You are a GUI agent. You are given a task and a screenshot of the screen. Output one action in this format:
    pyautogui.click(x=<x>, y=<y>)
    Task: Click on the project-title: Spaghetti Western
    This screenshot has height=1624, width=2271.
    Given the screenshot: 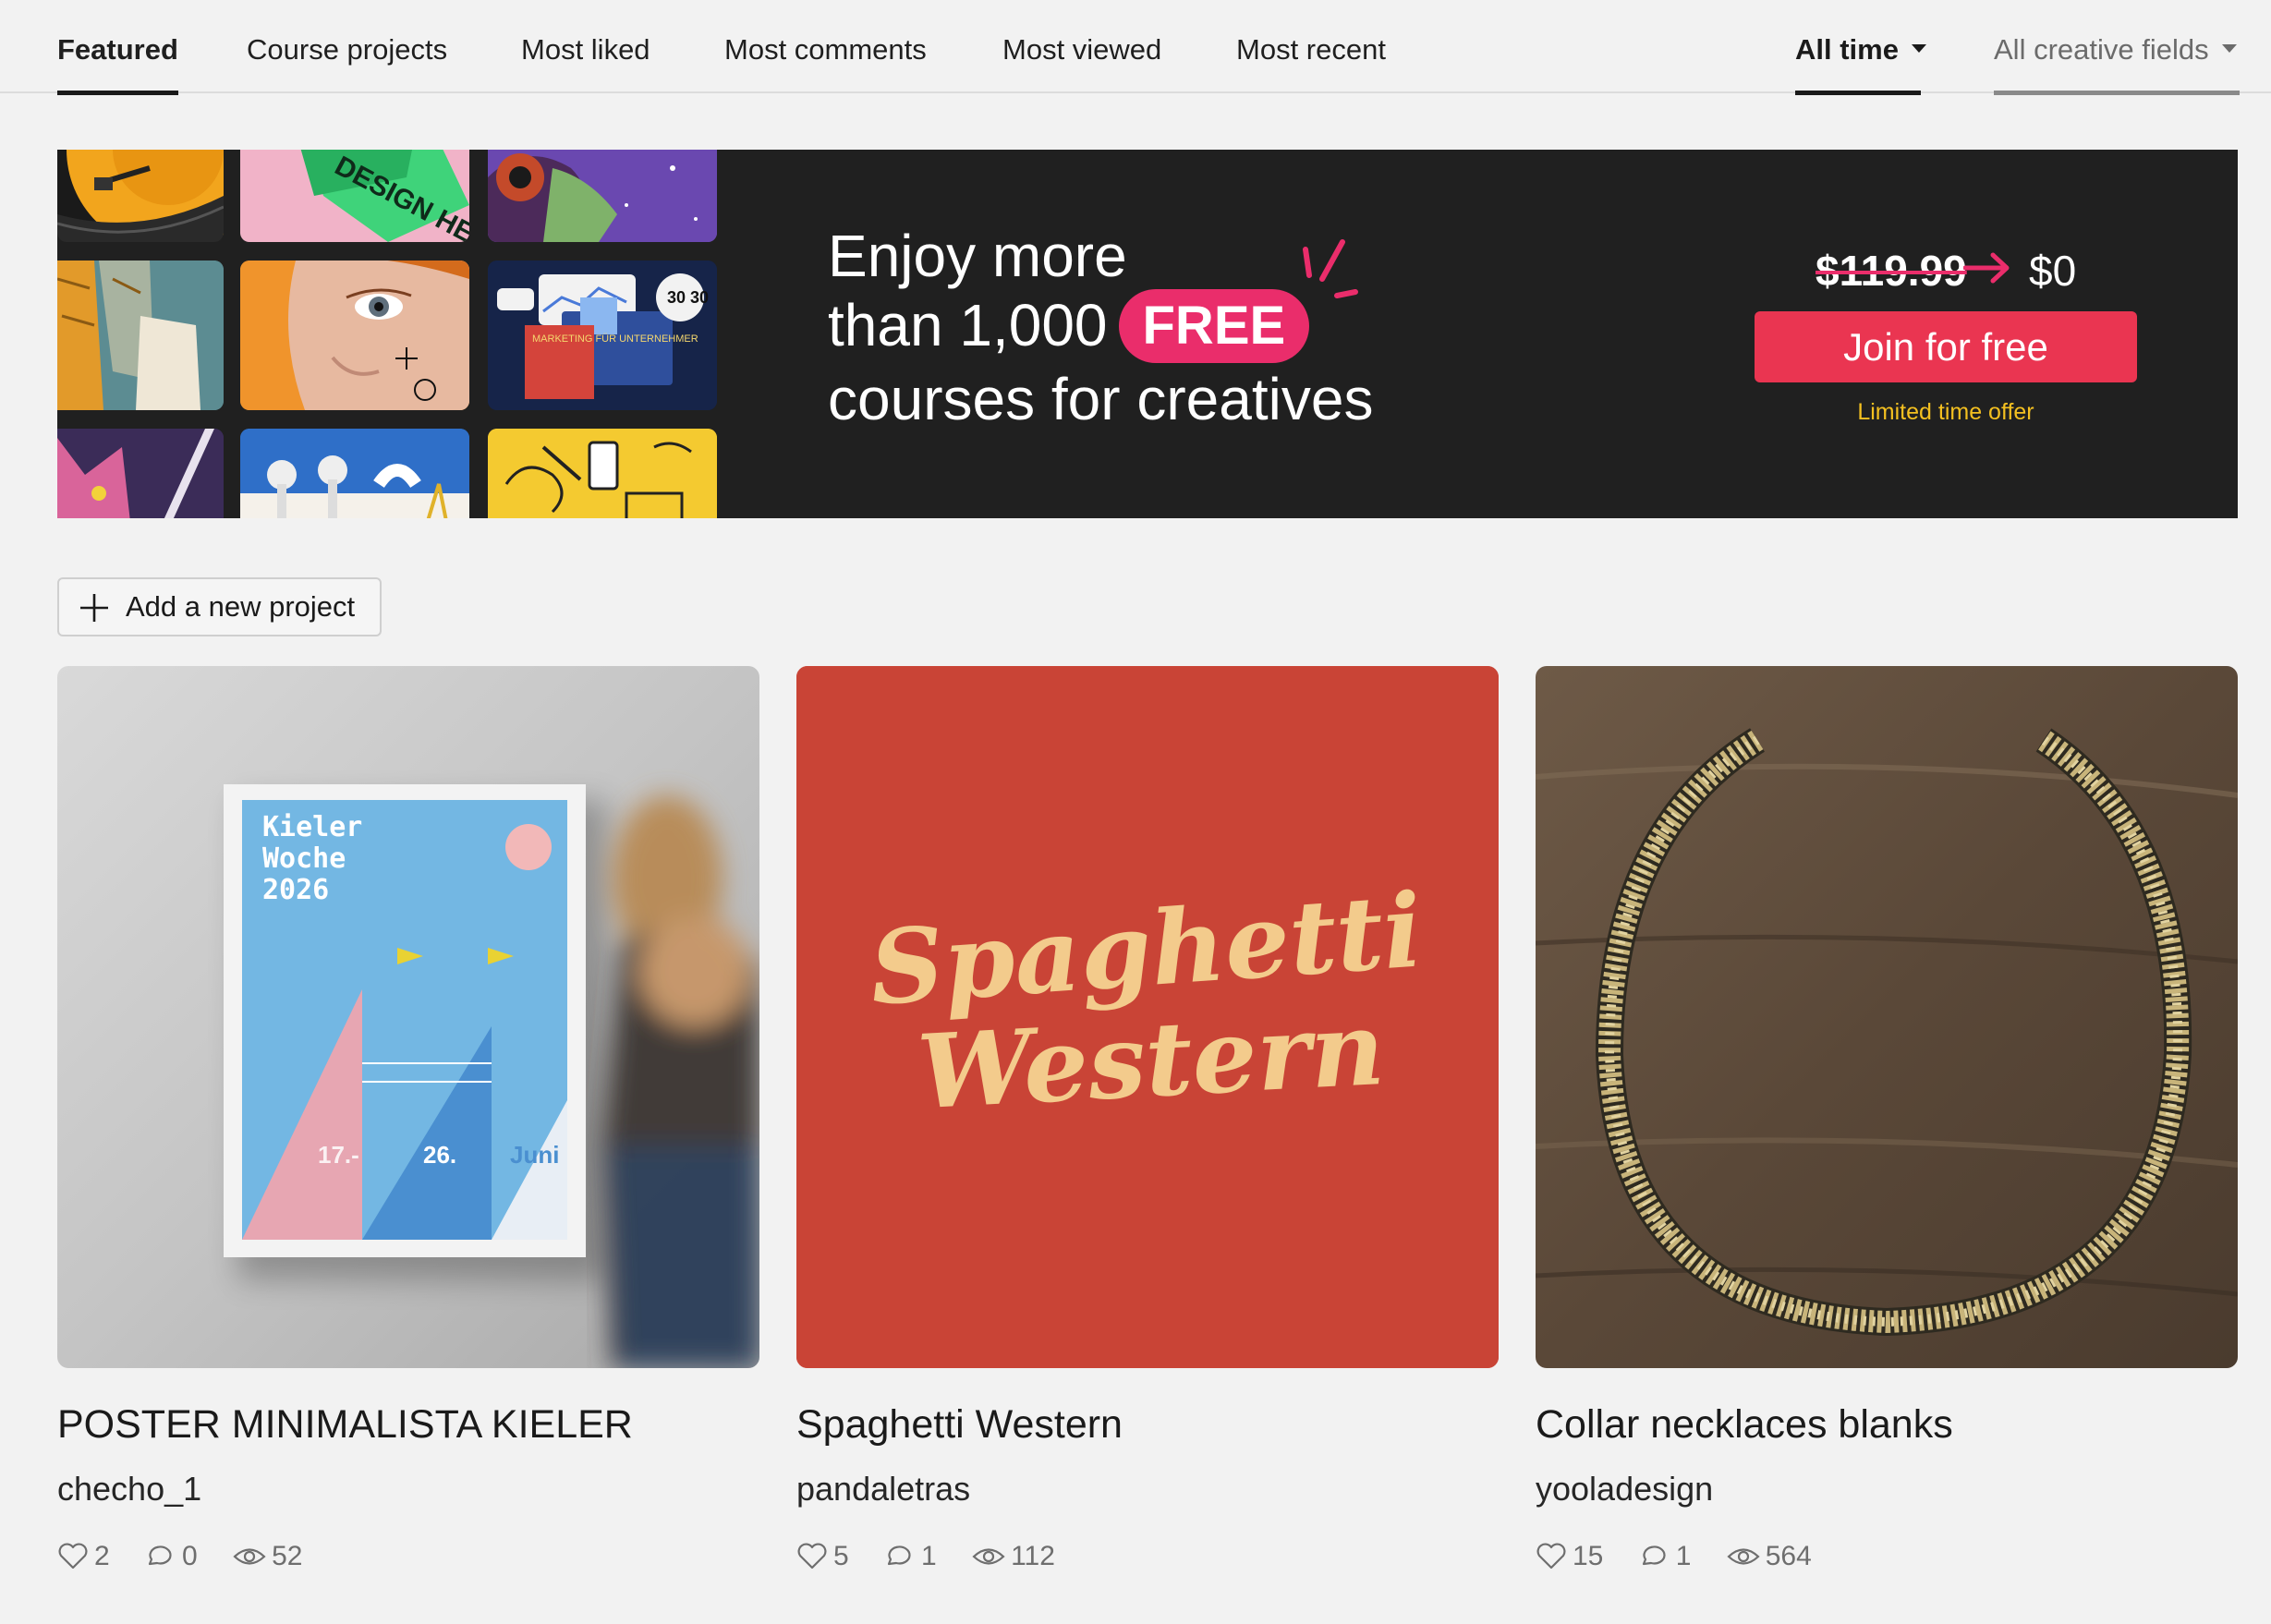 What is the action you would take?
    pyautogui.click(x=959, y=1425)
    